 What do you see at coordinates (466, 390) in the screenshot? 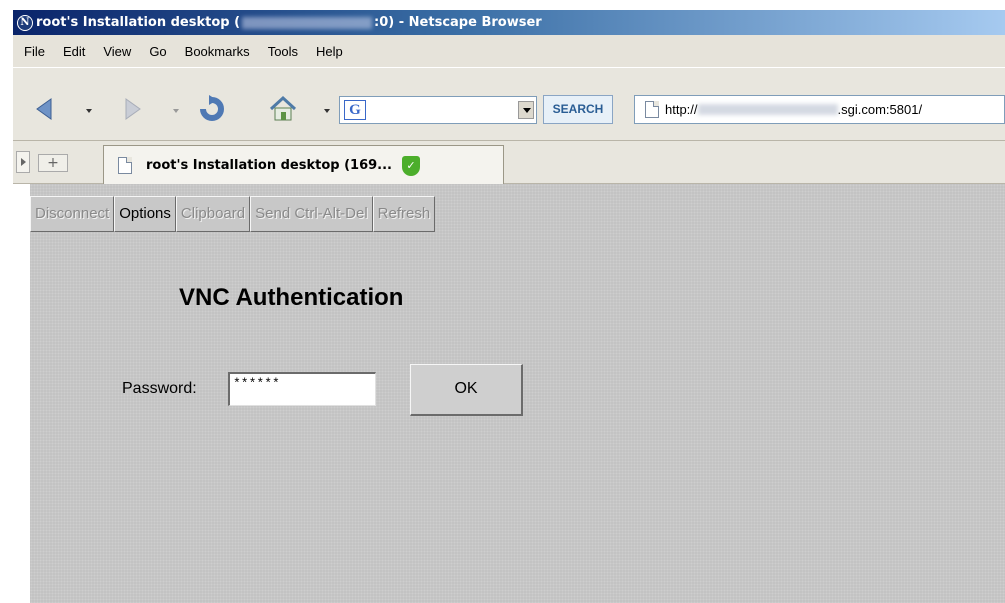
I see `ok-button: OK` at bounding box center [466, 390].